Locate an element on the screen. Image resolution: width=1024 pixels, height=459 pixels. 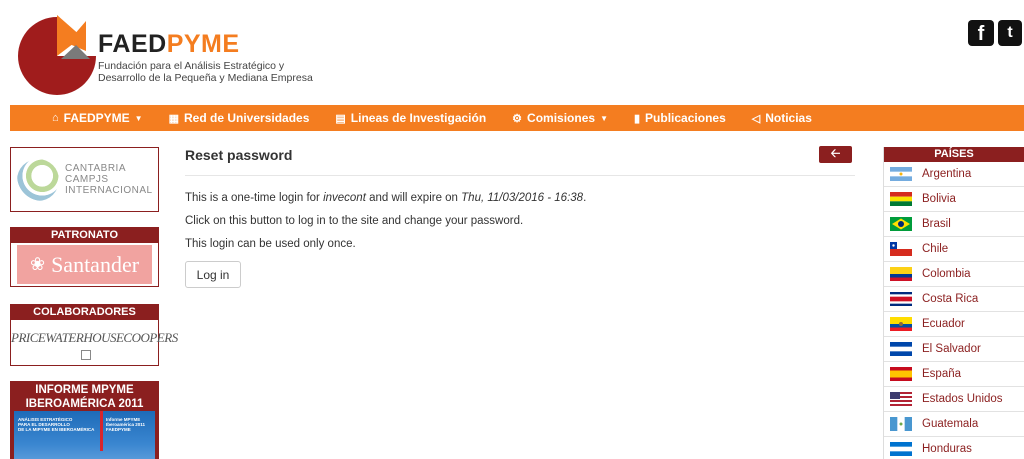
facebook-icon: f is located at coordinates (981, 33).